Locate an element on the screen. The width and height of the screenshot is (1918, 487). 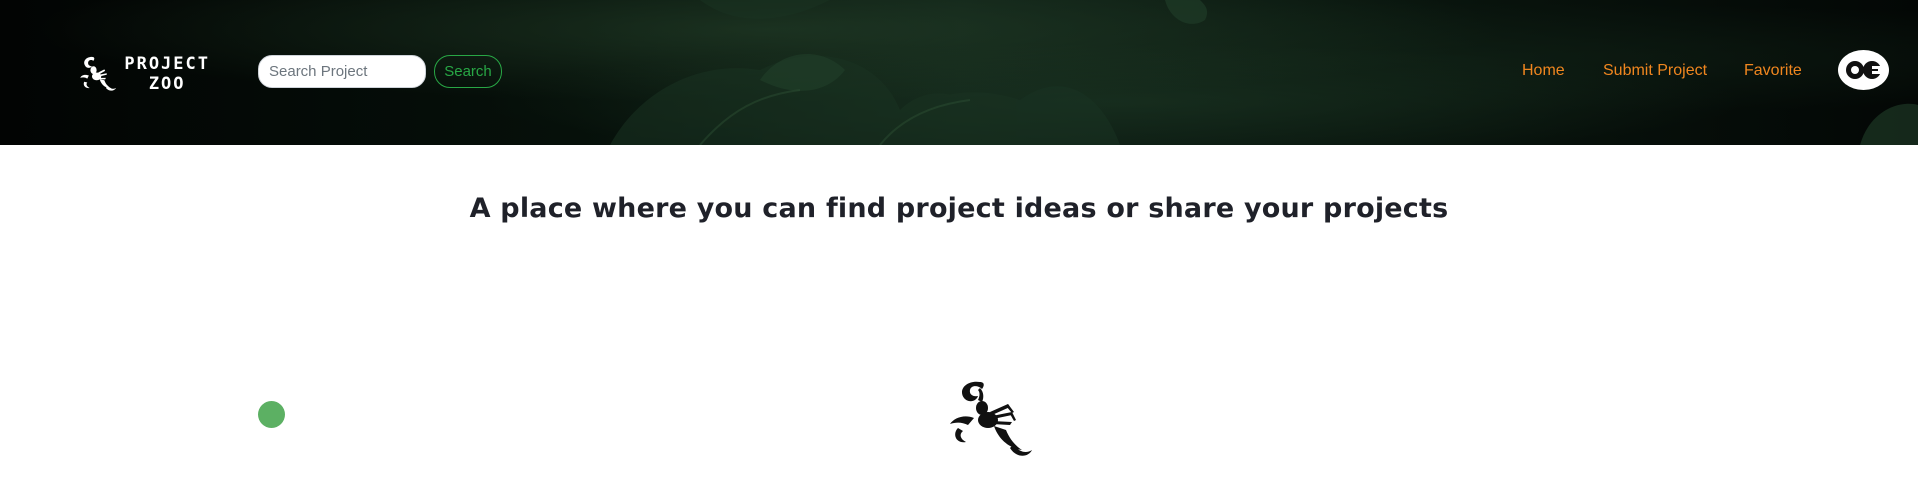
profile-logo-icon is located at coordinates (1863, 70).